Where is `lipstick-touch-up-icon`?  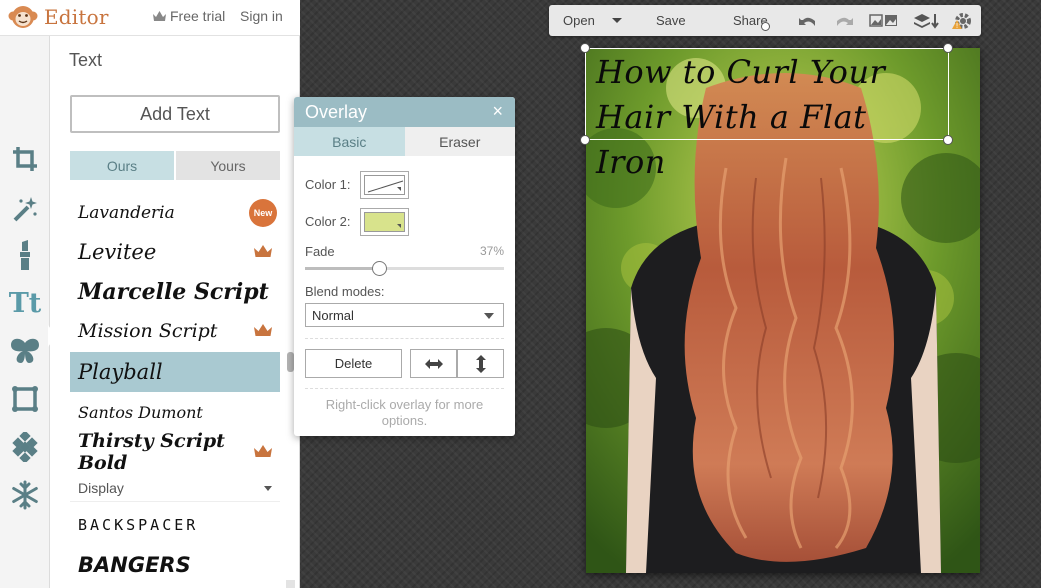
lipstick-touch-up-icon is located at coordinates (25, 255).